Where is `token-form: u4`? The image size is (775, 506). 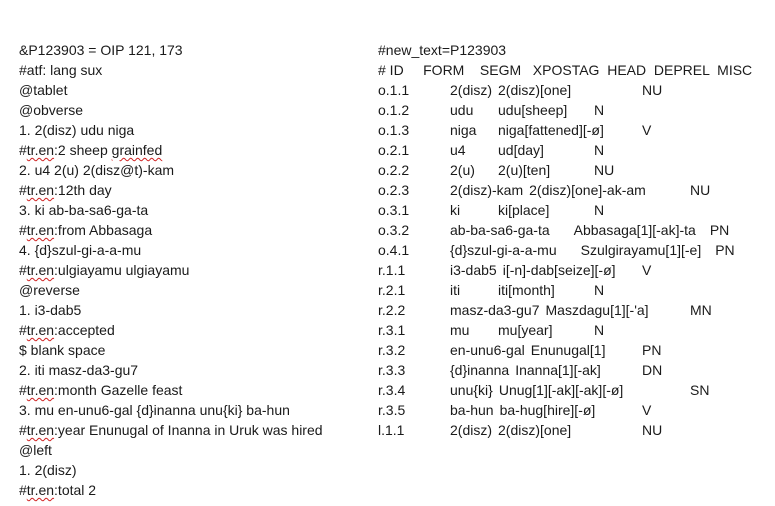 token-form: u4 is located at coordinates (458, 150).